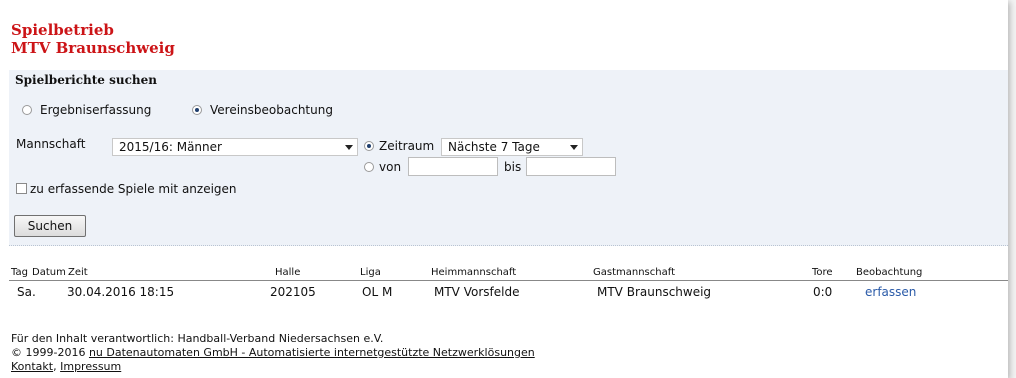  What do you see at coordinates (477, 292) in the screenshot?
I see `cell-heimmannschaft: MTV Vorsfelde` at bounding box center [477, 292].